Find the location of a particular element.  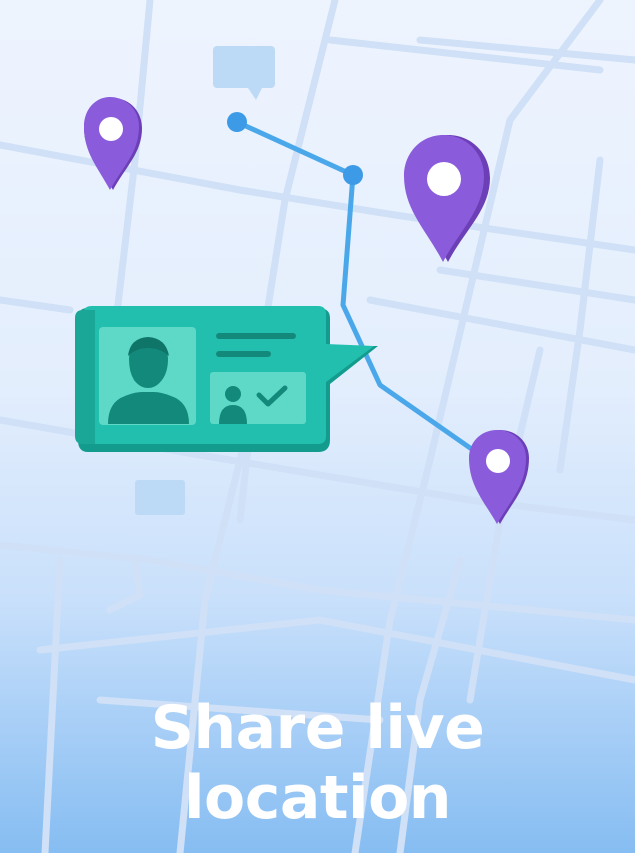

speech-bubble-icon is located at coordinates (244, 73).